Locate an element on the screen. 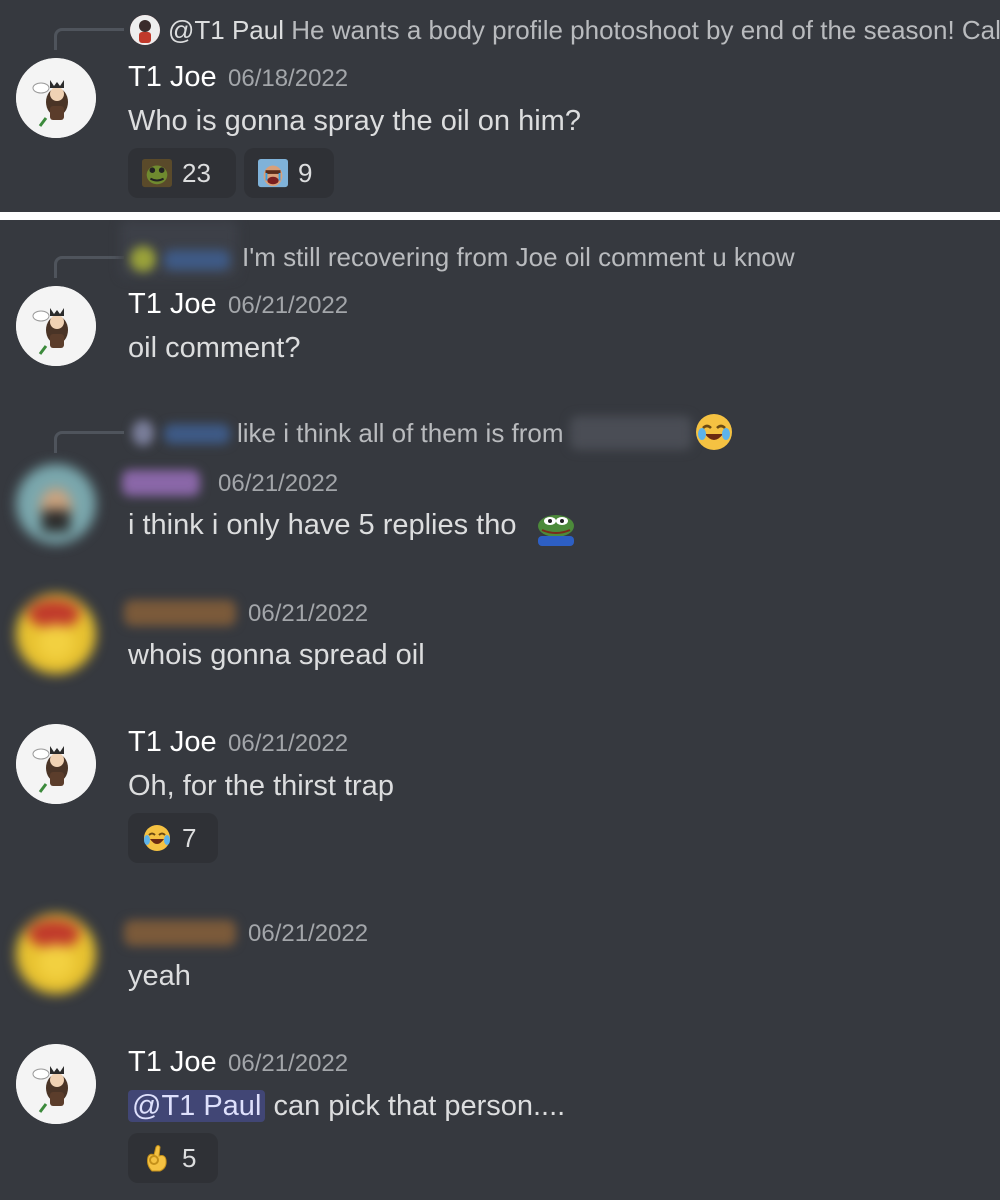  reply-preview: like i think all of them is from is located at coordinates (400, 433).